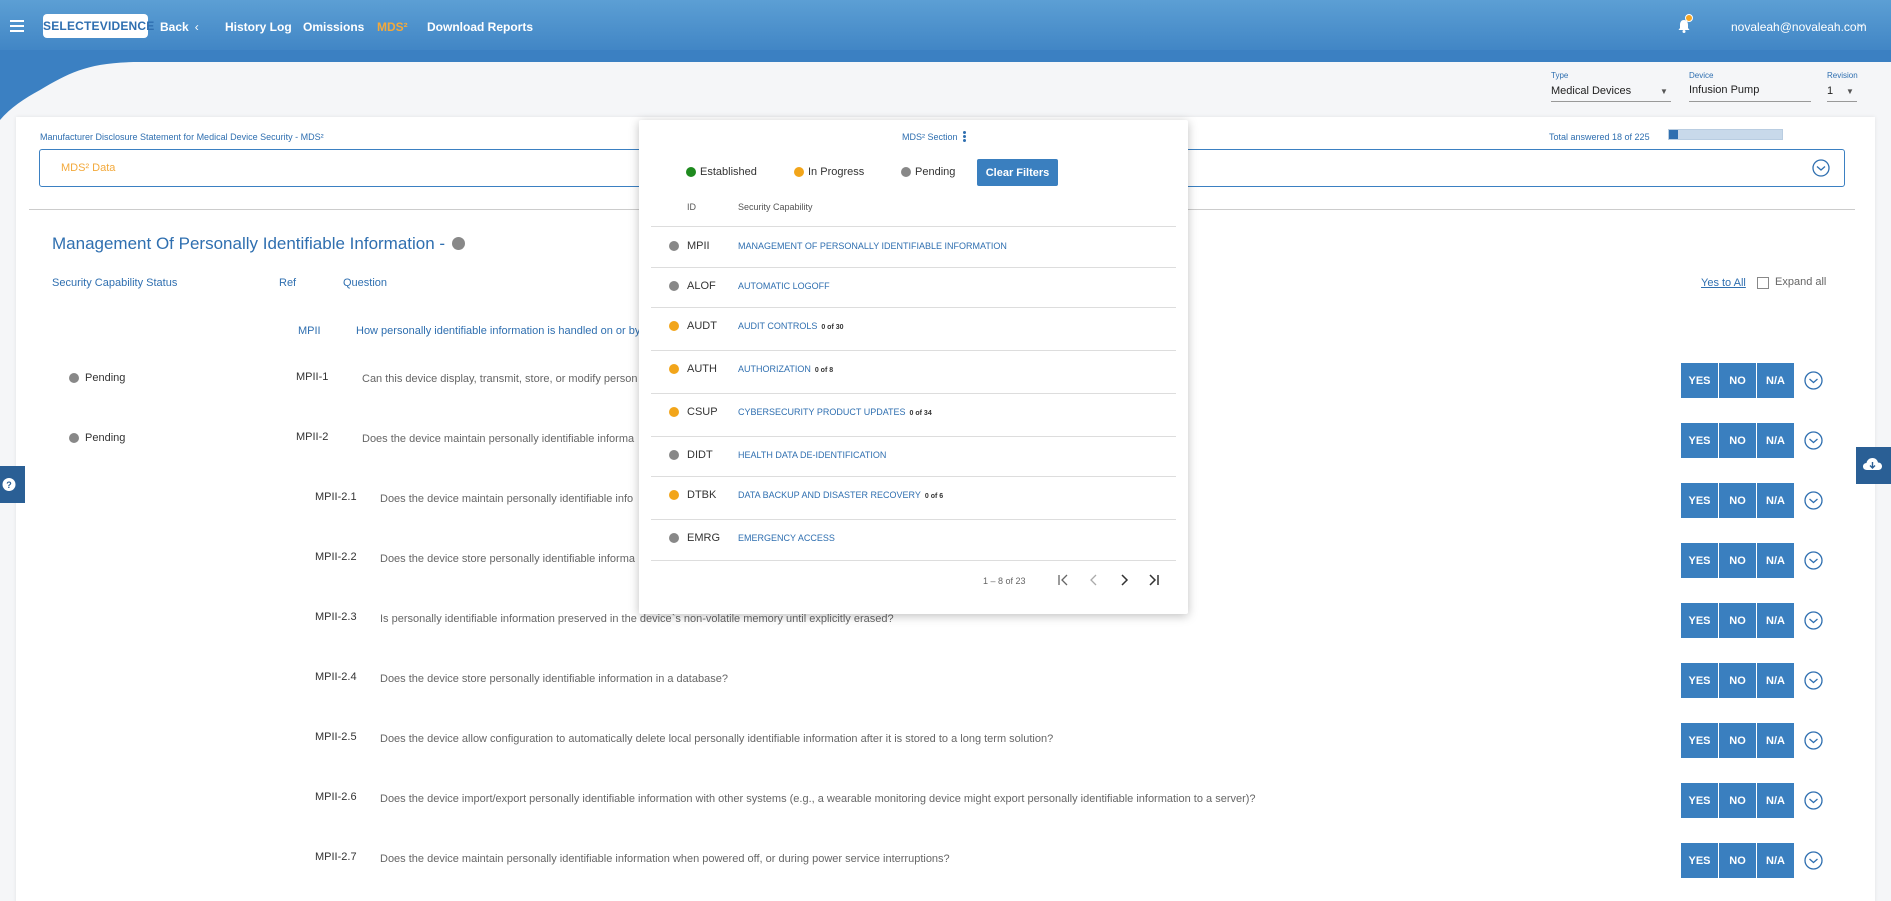 Image resolution: width=1891 pixels, height=901 pixels. I want to click on expand-all-checkbox, so click(1763, 283).